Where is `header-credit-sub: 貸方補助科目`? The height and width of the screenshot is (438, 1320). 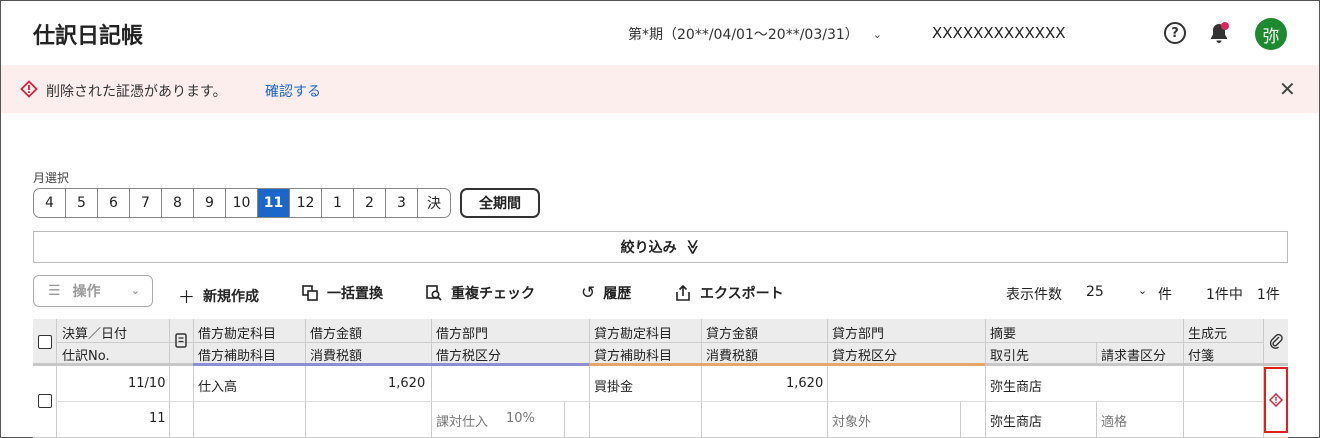 header-credit-sub: 貸方補助科目 is located at coordinates (633, 356).